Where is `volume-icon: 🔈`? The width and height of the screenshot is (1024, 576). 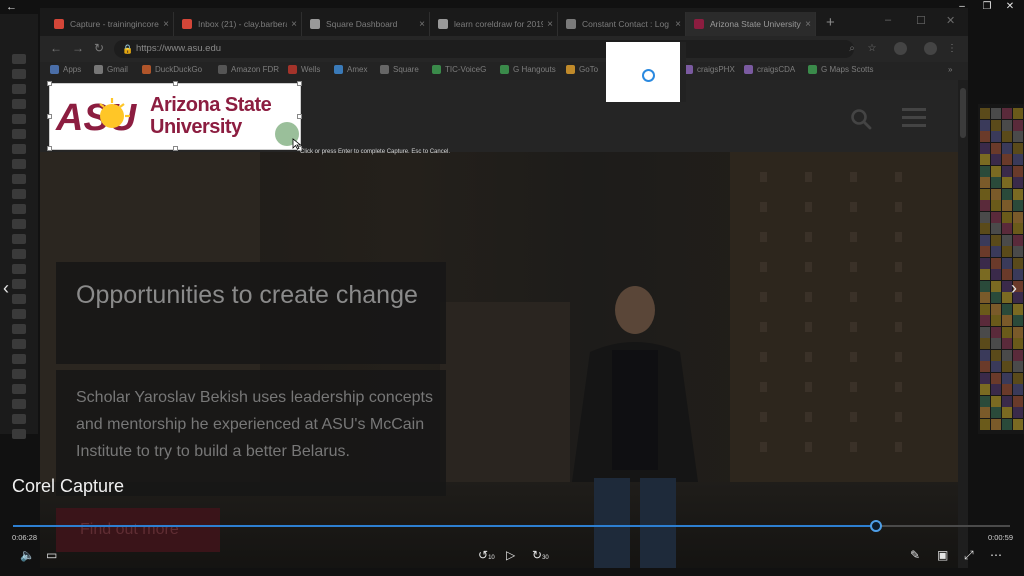
volume-icon: 🔈 is located at coordinates (27, 555).